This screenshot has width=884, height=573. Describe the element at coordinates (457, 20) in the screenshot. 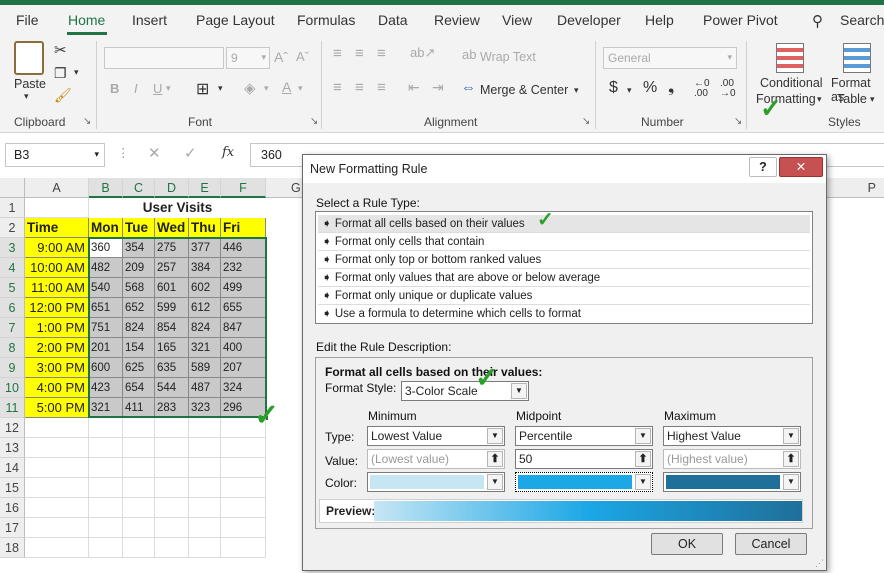

I see `tab-review: Review` at that location.